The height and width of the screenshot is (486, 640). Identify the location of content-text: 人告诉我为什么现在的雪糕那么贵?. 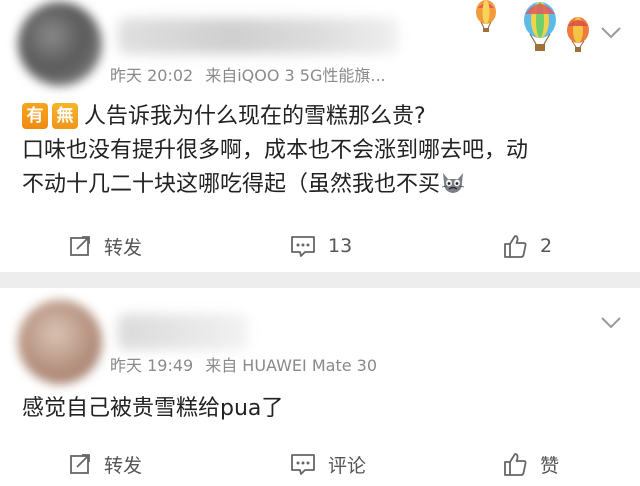
(255, 116).